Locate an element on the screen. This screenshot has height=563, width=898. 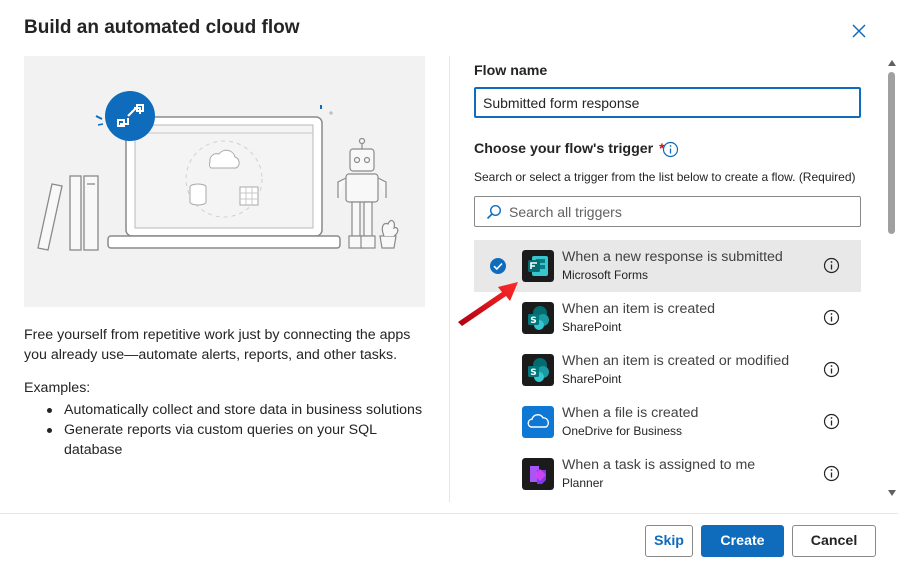
close-button is located at coordinates (859, 31).